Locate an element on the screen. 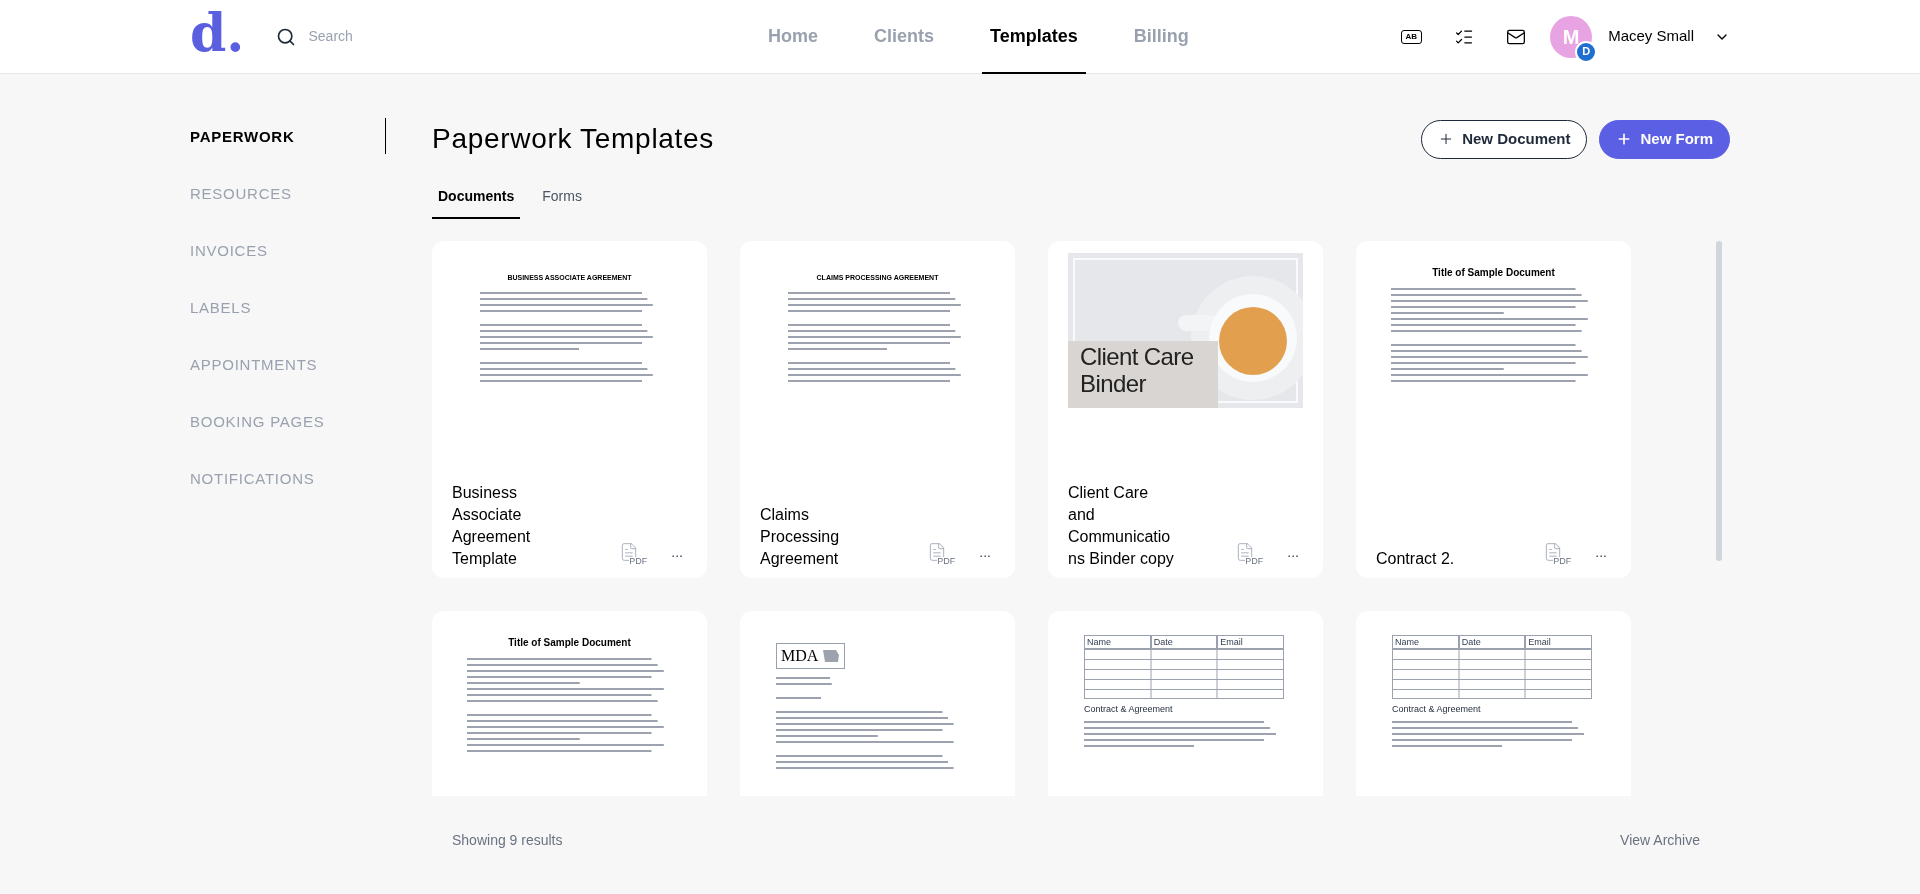 The height and width of the screenshot is (894, 1920). template-card: Title of Sample Document is located at coordinates (569, 703).